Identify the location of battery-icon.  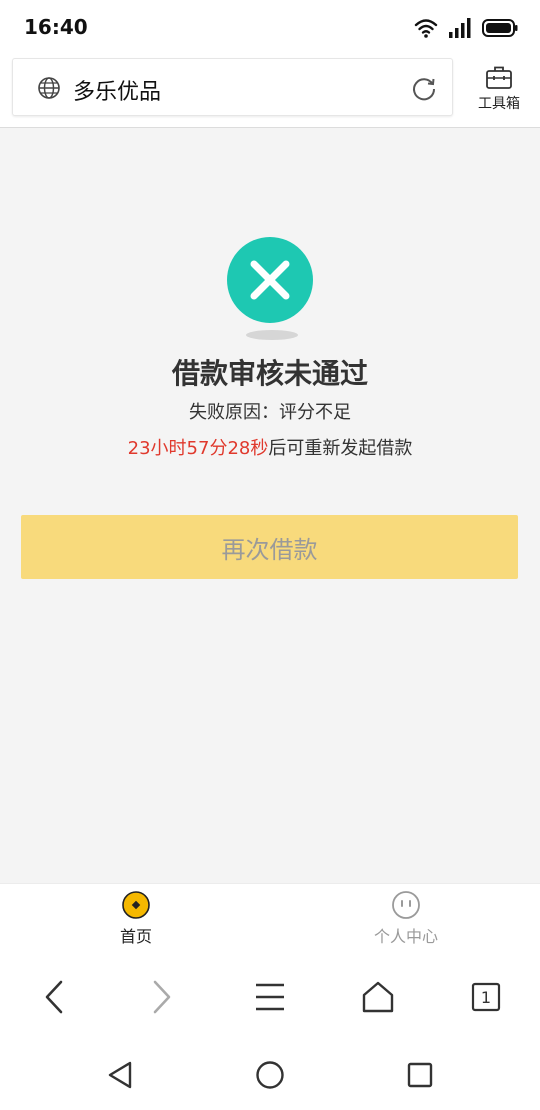
(500, 28).